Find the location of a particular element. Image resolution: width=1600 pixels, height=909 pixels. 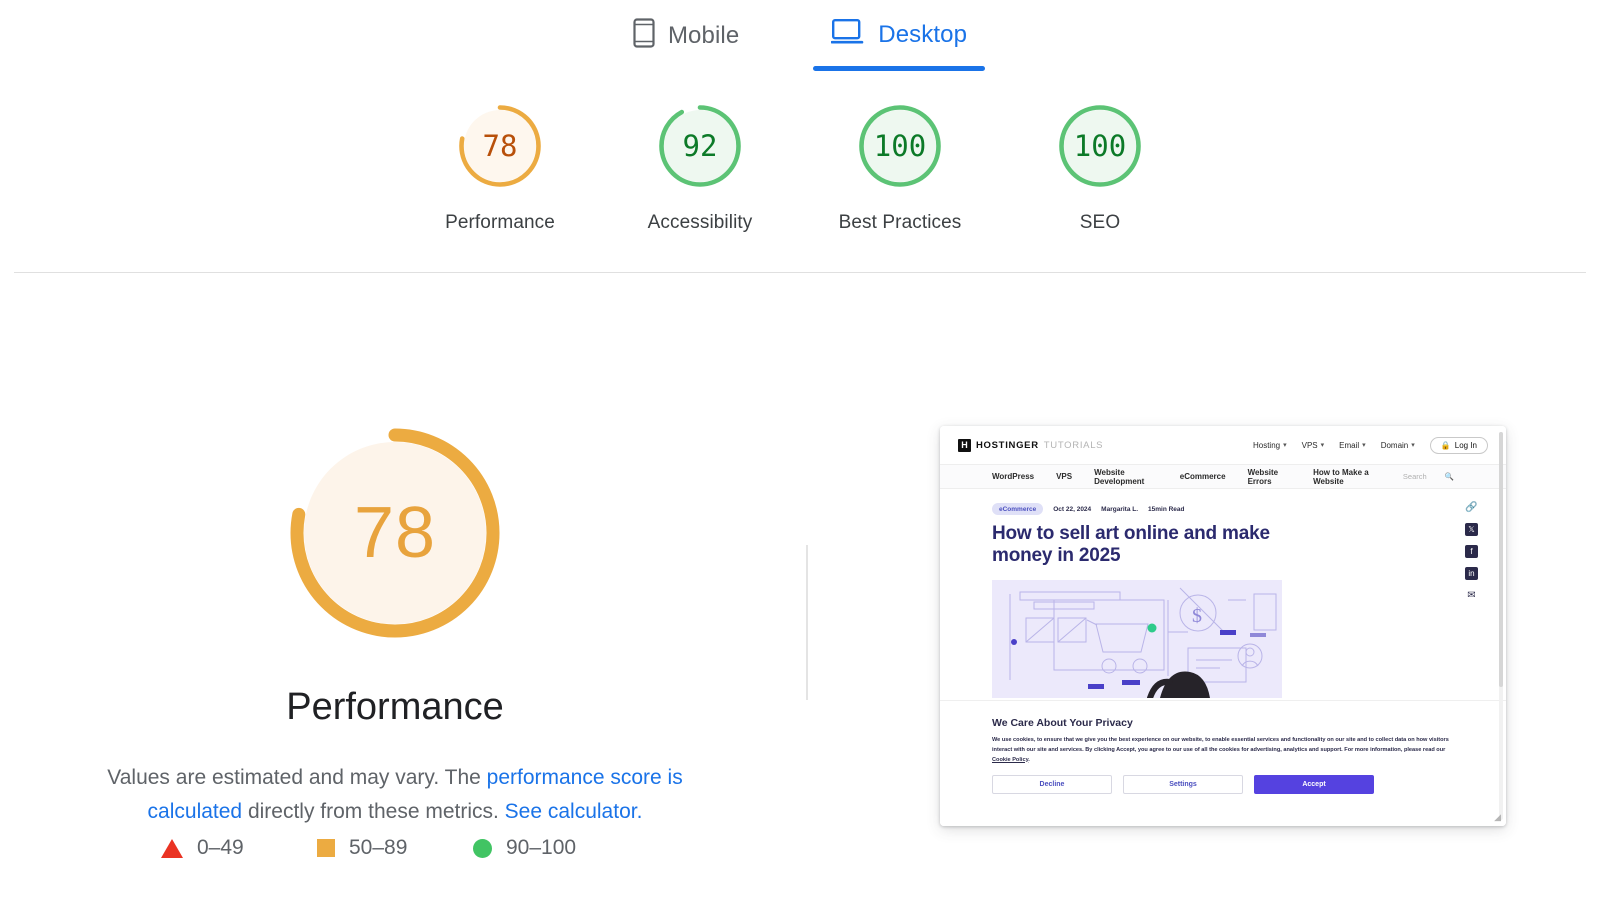

topnav-label-hosting: Hosting is located at coordinates (1266, 445).